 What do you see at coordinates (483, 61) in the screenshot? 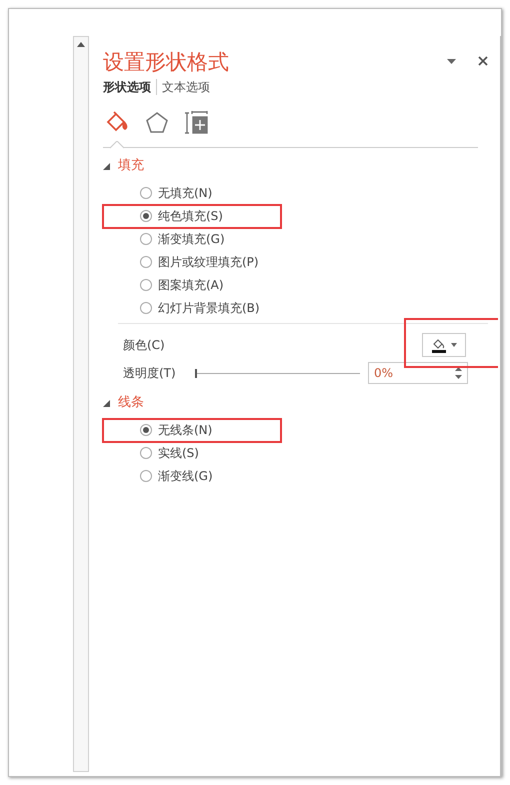
I see `close-icon` at bounding box center [483, 61].